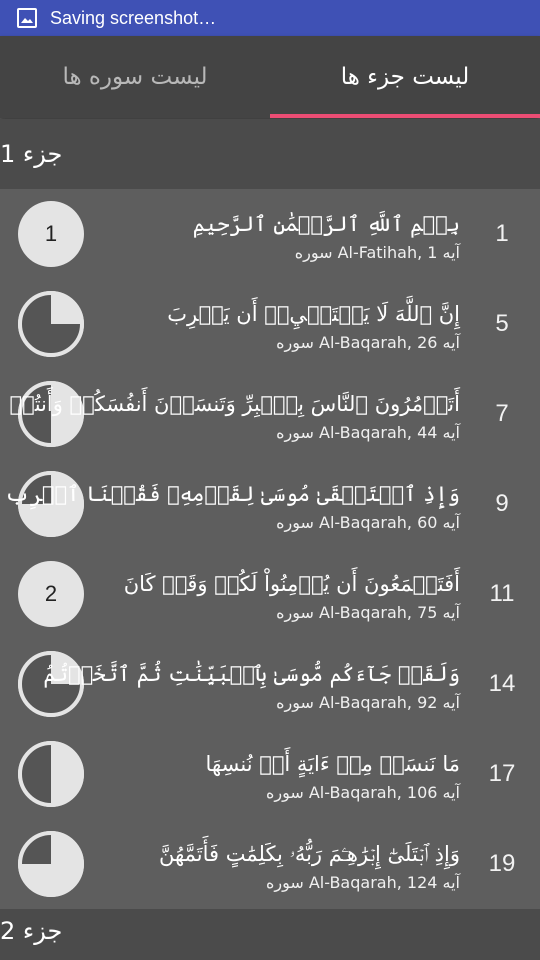  Describe the element at coordinates (35, 774) in the screenshot. I see `progress-sector` at that location.